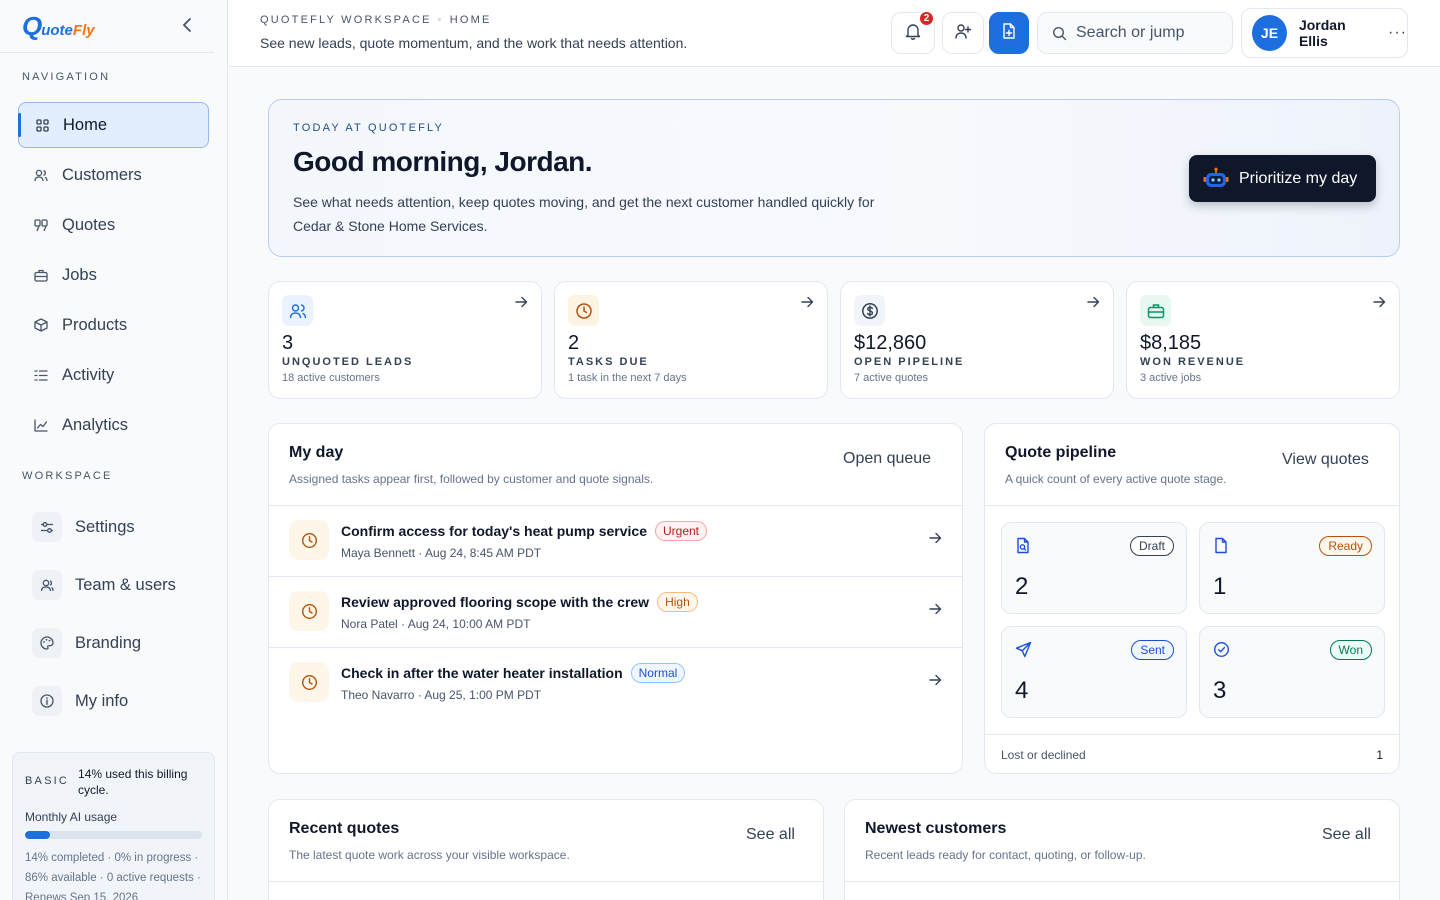 This screenshot has height=900, width=1440. I want to click on usage-summary: 14% used this billing cycle., so click(133, 782).